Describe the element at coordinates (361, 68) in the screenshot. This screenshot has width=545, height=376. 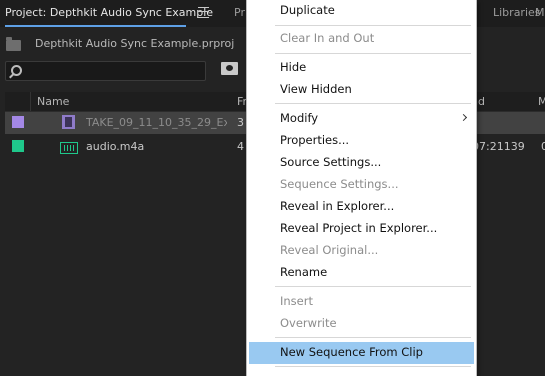
I see `menu-item-hide: Hide` at that location.